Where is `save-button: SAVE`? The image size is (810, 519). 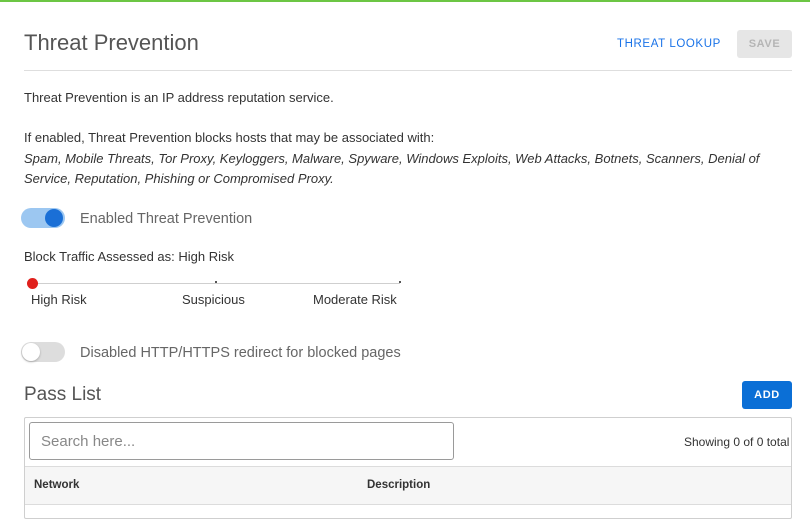 save-button: SAVE is located at coordinates (764, 44).